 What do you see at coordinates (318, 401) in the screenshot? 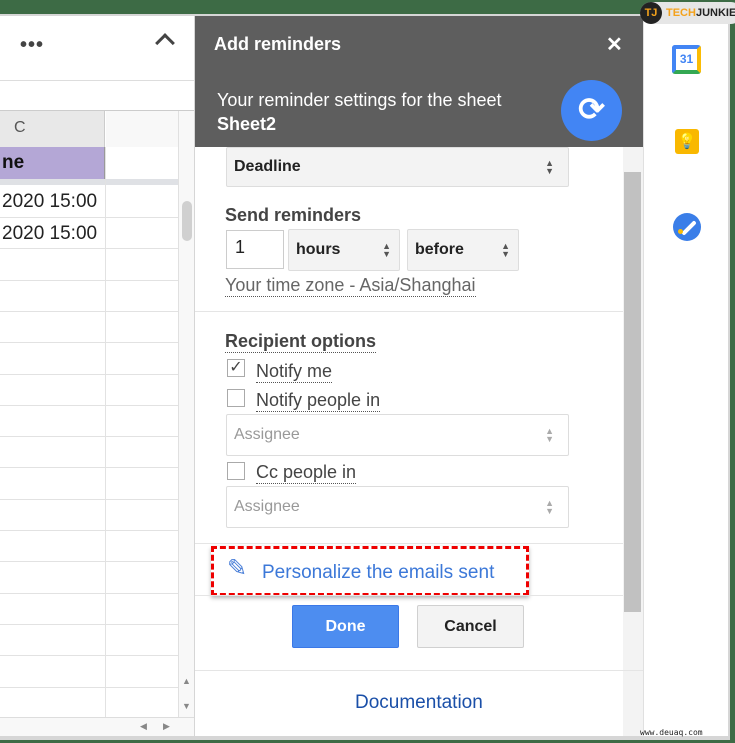
I see `notify-people-label: Notify people in` at bounding box center [318, 401].